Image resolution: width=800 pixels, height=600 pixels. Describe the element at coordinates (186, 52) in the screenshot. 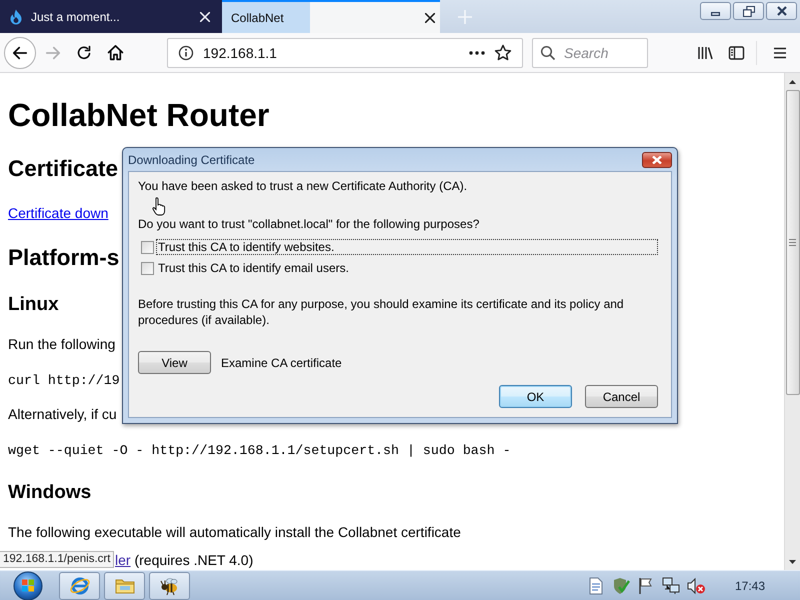

I see `info-icon` at that location.